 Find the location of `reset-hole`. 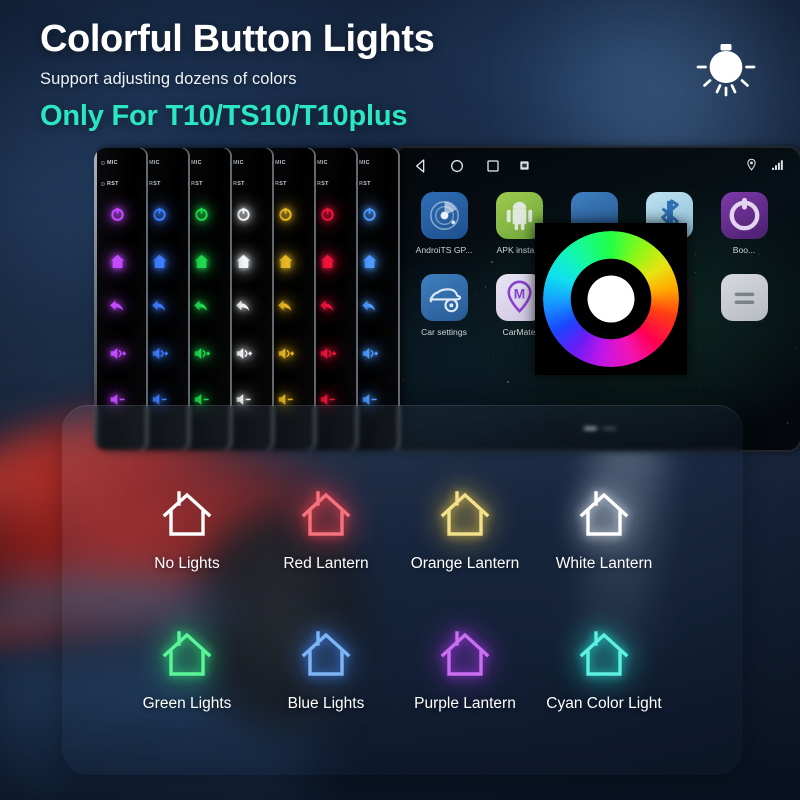

reset-hole is located at coordinates (103, 184).